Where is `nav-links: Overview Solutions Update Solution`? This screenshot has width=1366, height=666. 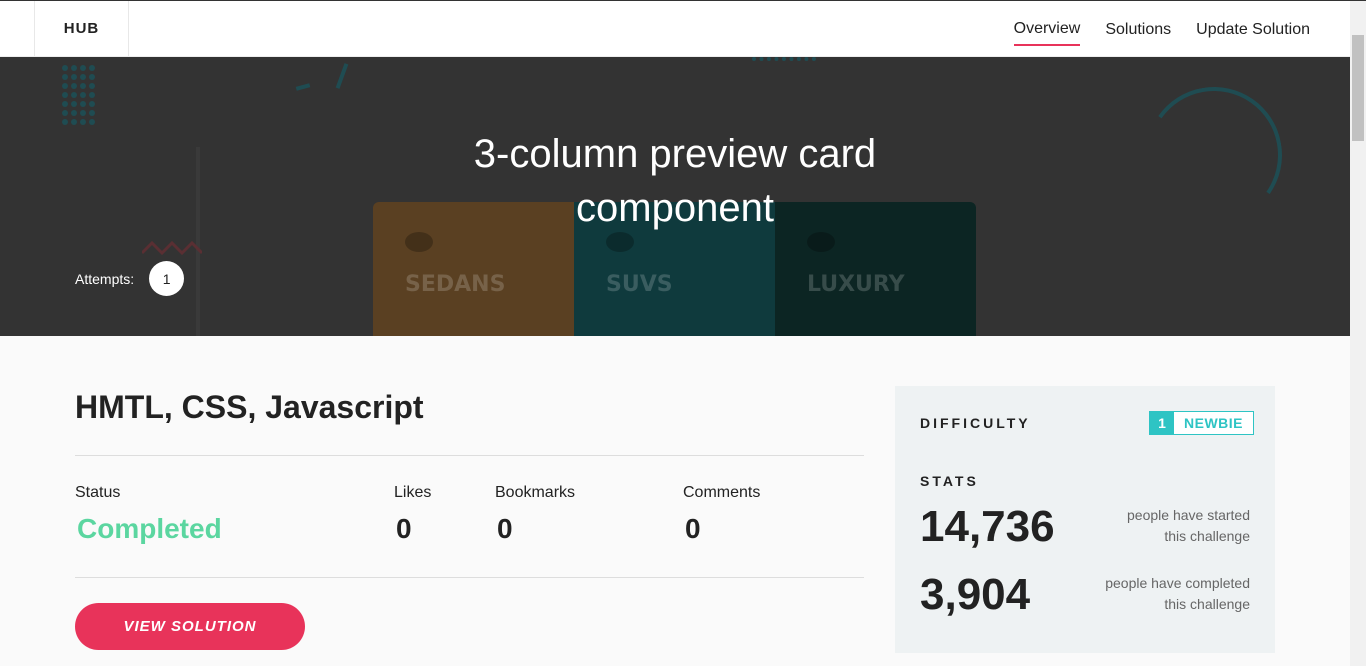 nav-links: Overview Solutions Update Solution is located at coordinates (1161, 28).